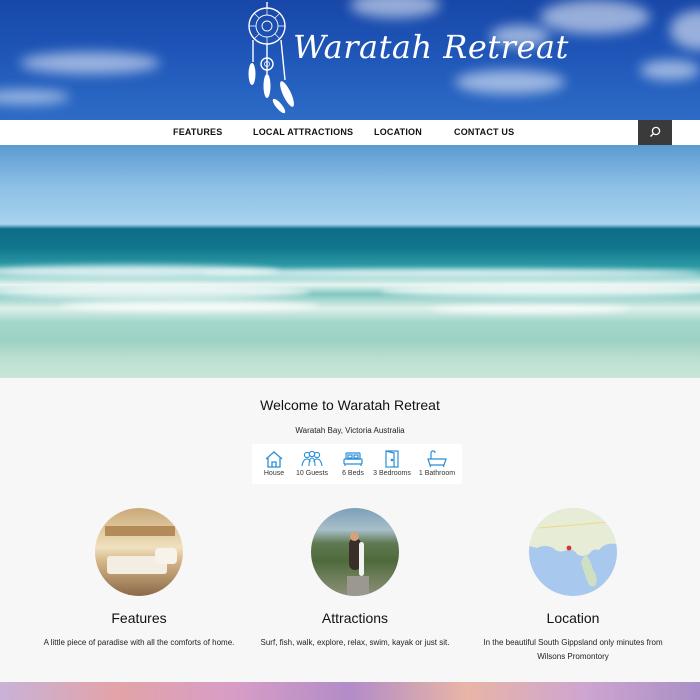 This screenshot has height=700, width=700. Describe the element at coordinates (350, 430) in the screenshot. I see `welcome-subtitle: Waratah Bay, Victoria Australia` at that location.